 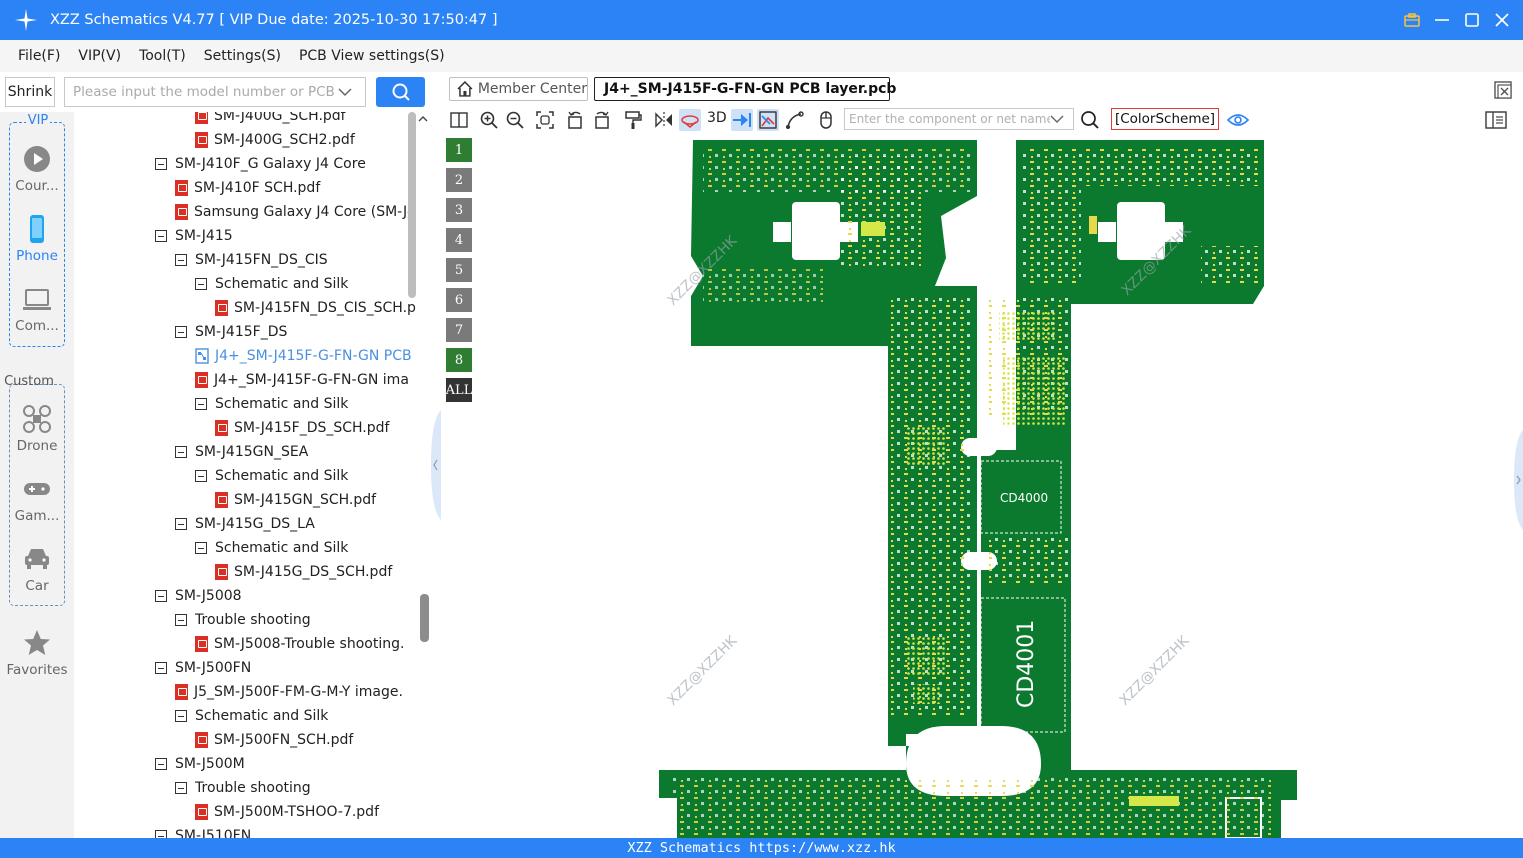 I want to click on paint-brush-icon, so click(x=633, y=120).